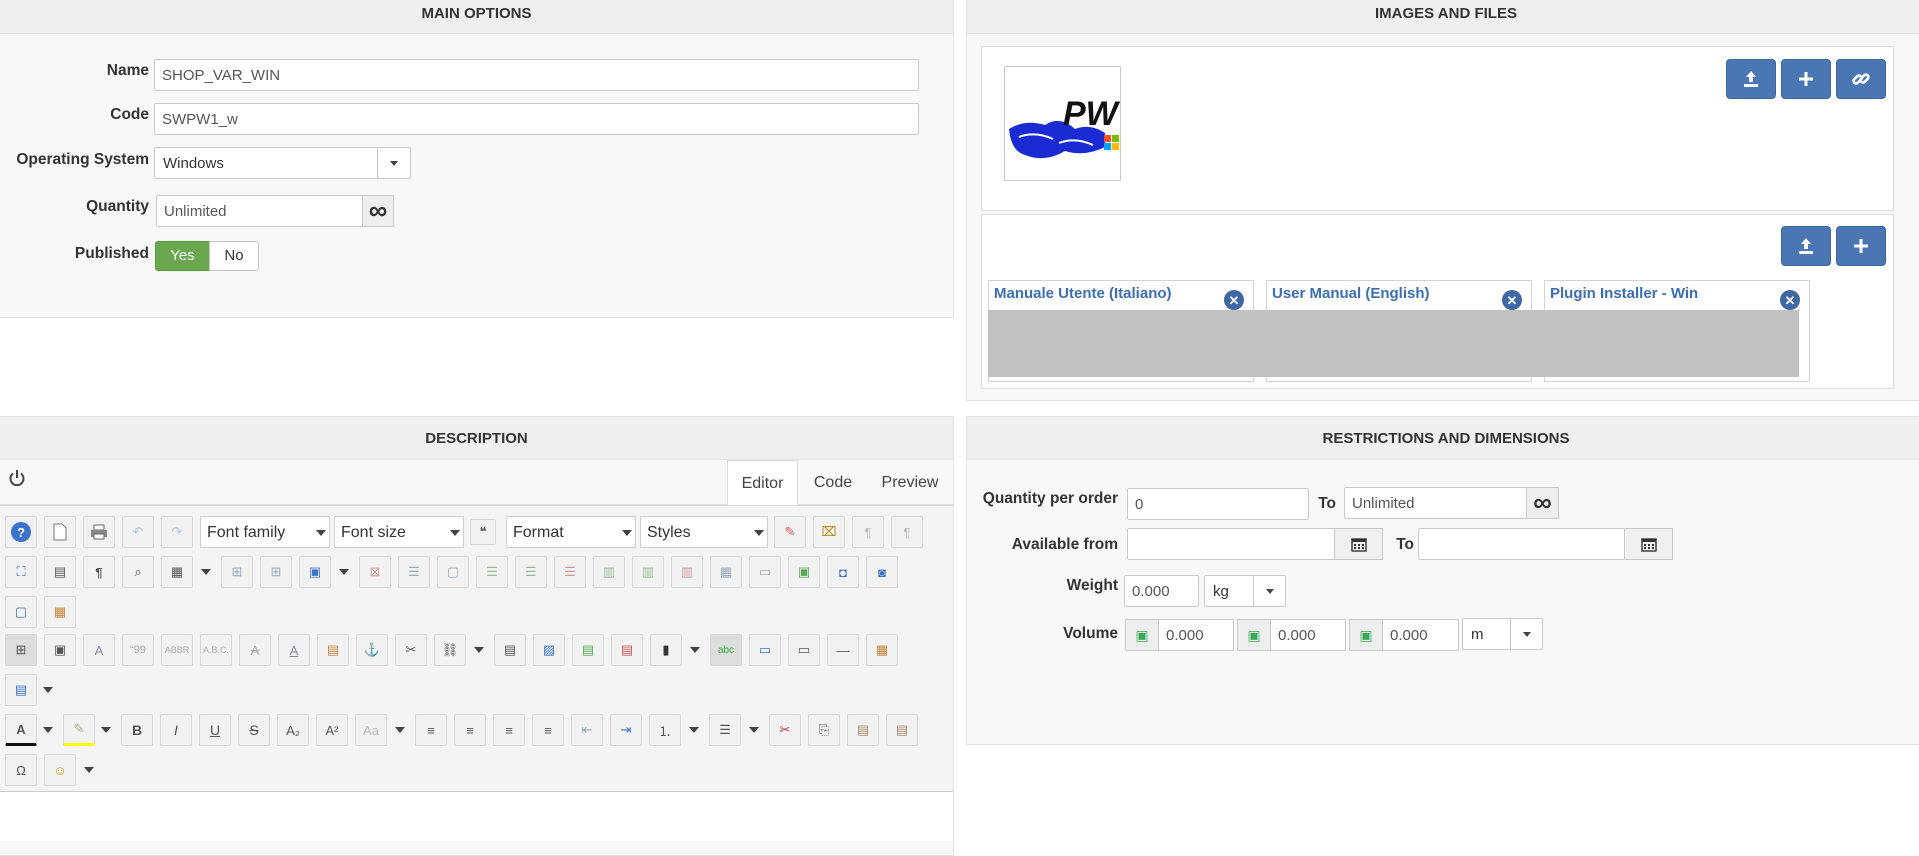 This screenshot has height=856, width=1919. Describe the element at coordinates (726, 650) in the screenshot. I see `spellcheck-icon: abc` at that location.